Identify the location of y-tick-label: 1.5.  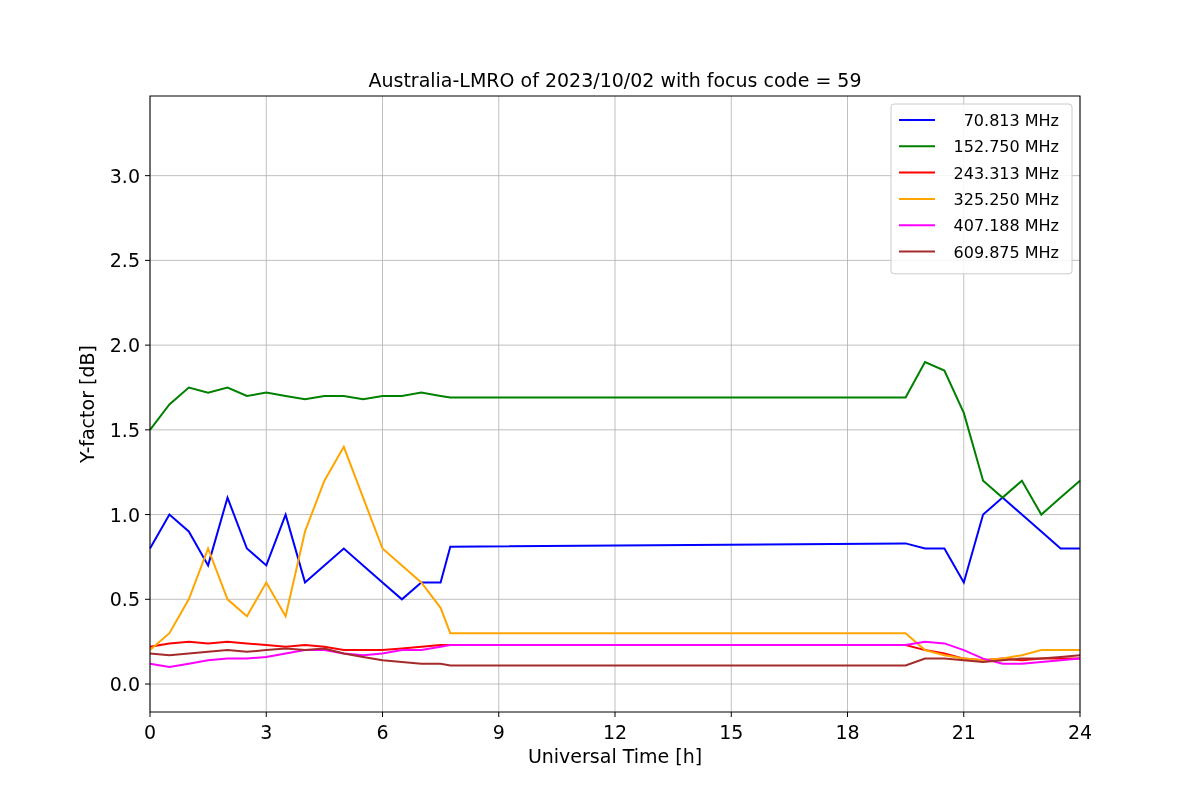
(124, 429).